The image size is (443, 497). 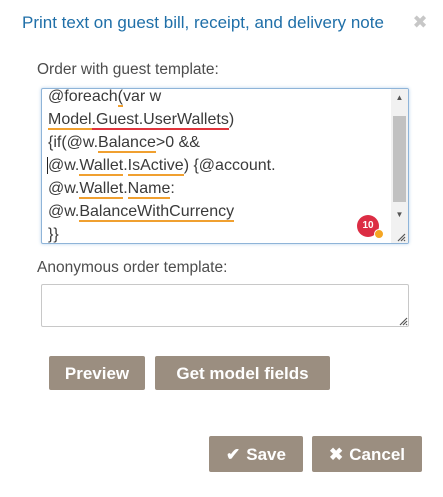 I want to click on cancel-button: ✖ Cancel, so click(x=367, y=454).